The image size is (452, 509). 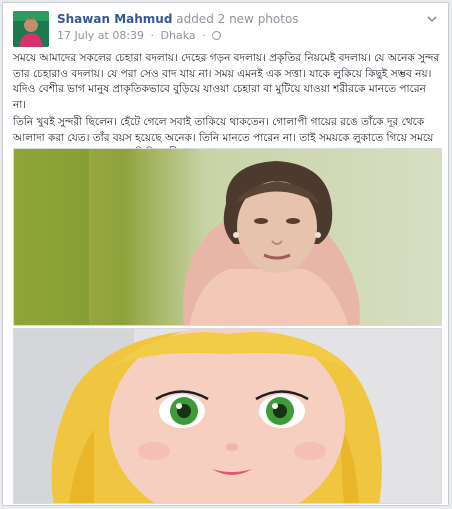 What do you see at coordinates (114, 19) in the screenshot?
I see `author-name-link: Shawan Mahmud` at bounding box center [114, 19].